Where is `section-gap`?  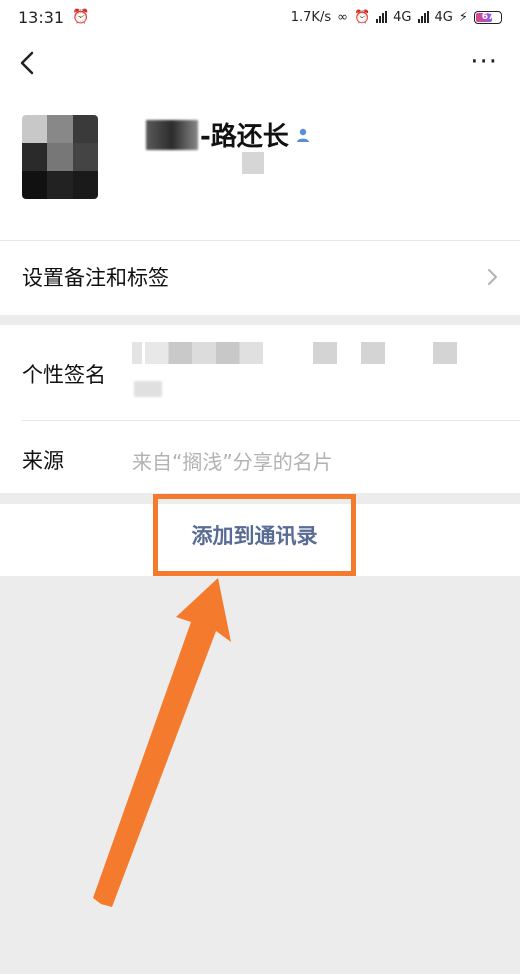 section-gap is located at coordinates (260, 320).